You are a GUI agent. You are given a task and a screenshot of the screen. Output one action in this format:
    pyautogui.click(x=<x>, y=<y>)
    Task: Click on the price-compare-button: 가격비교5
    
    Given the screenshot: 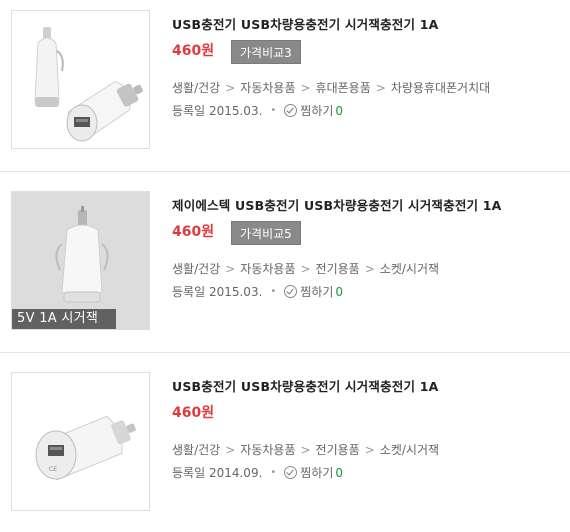 What is the action you would take?
    pyautogui.click(x=266, y=233)
    